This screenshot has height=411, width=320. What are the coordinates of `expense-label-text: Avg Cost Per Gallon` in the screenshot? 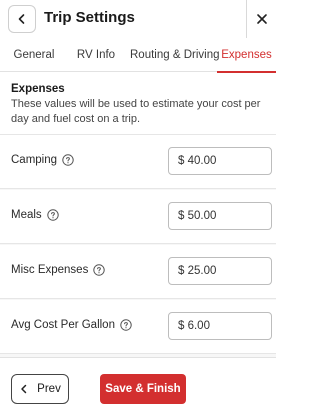 It's located at (63, 325).